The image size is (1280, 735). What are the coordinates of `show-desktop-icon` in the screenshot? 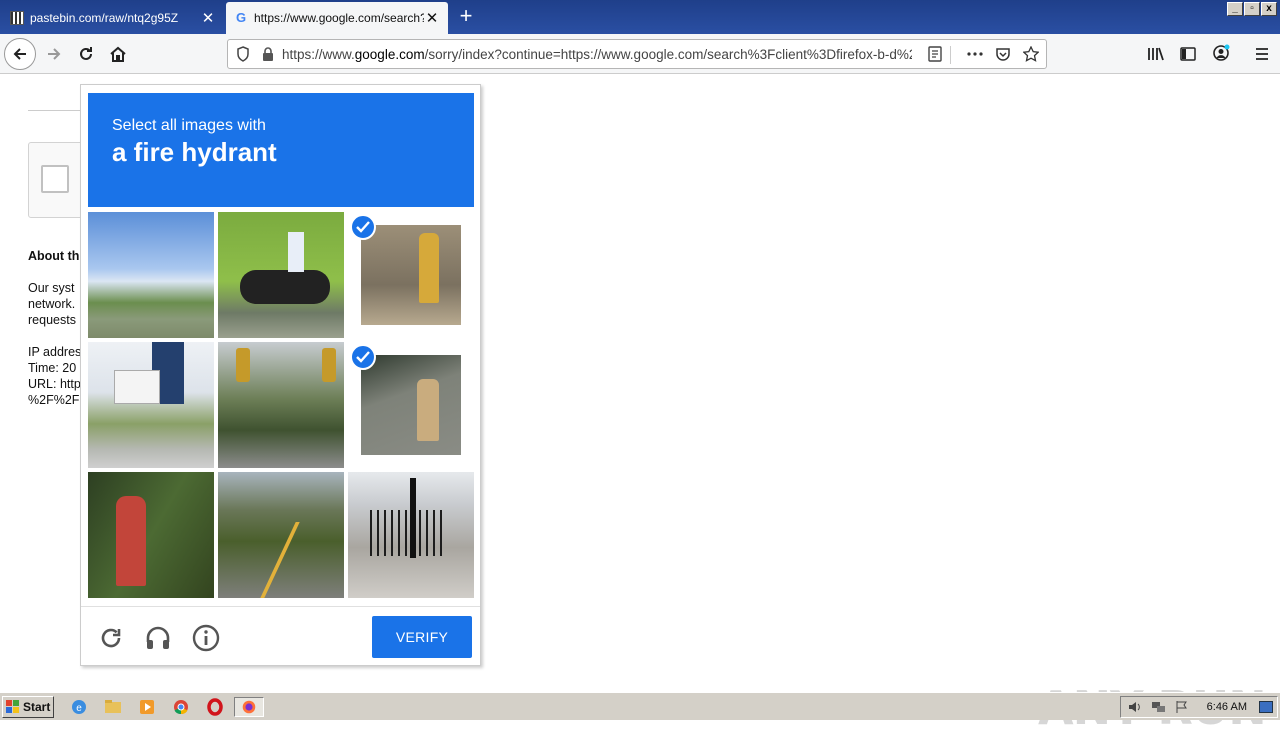 It's located at (1266, 707).